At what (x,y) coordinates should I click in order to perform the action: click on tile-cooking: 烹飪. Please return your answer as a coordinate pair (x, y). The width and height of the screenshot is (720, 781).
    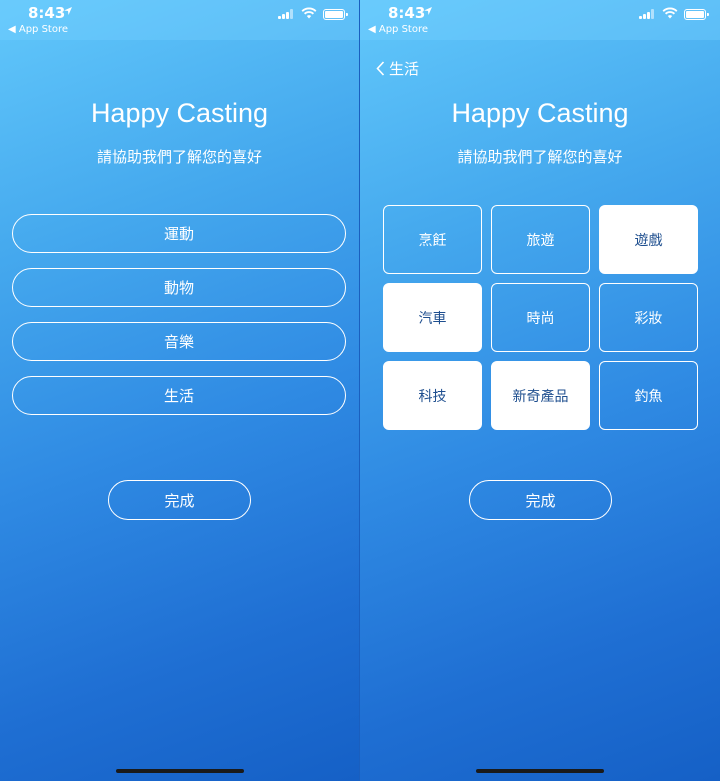
    Looking at the image, I should click on (432, 239).